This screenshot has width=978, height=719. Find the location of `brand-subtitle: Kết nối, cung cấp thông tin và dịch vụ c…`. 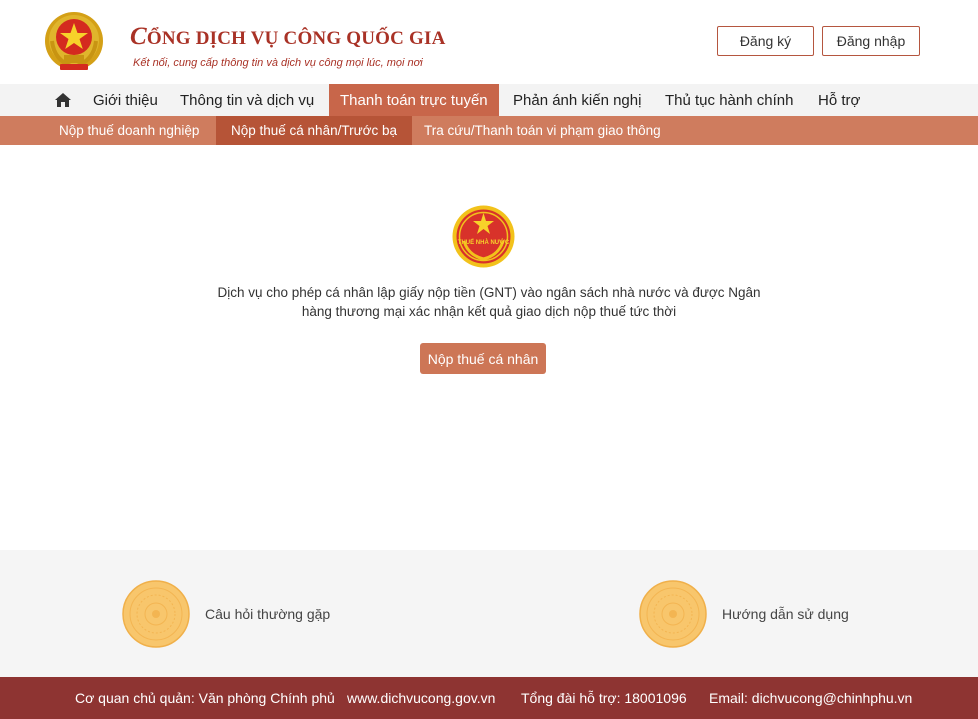

brand-subtitle: Kết nối, cung cấp thông tin và dịch vụ c… is located at coordinates (278, 63).